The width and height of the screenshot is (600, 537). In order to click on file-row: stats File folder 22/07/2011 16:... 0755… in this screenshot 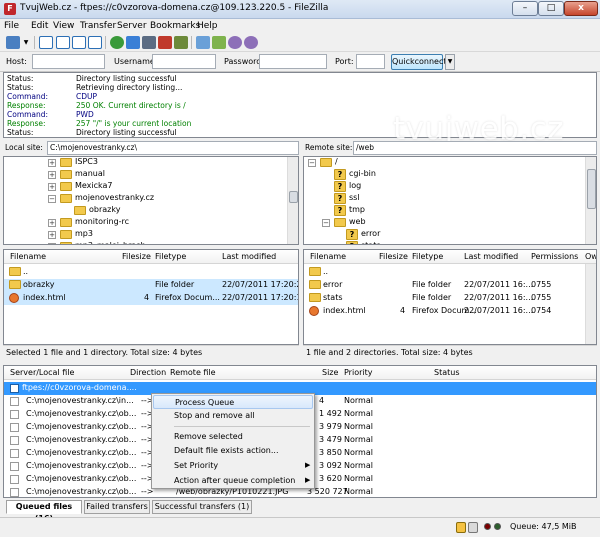, I will do `click(450, 298)`.